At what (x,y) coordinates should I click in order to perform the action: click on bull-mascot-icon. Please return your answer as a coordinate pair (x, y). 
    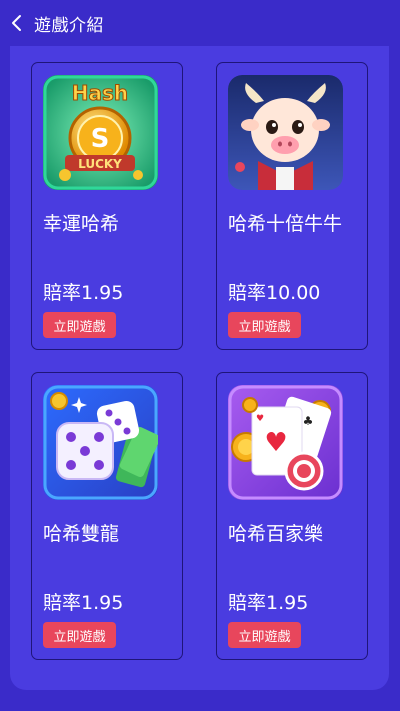
    Looking at the image, I should click on (285, 132).